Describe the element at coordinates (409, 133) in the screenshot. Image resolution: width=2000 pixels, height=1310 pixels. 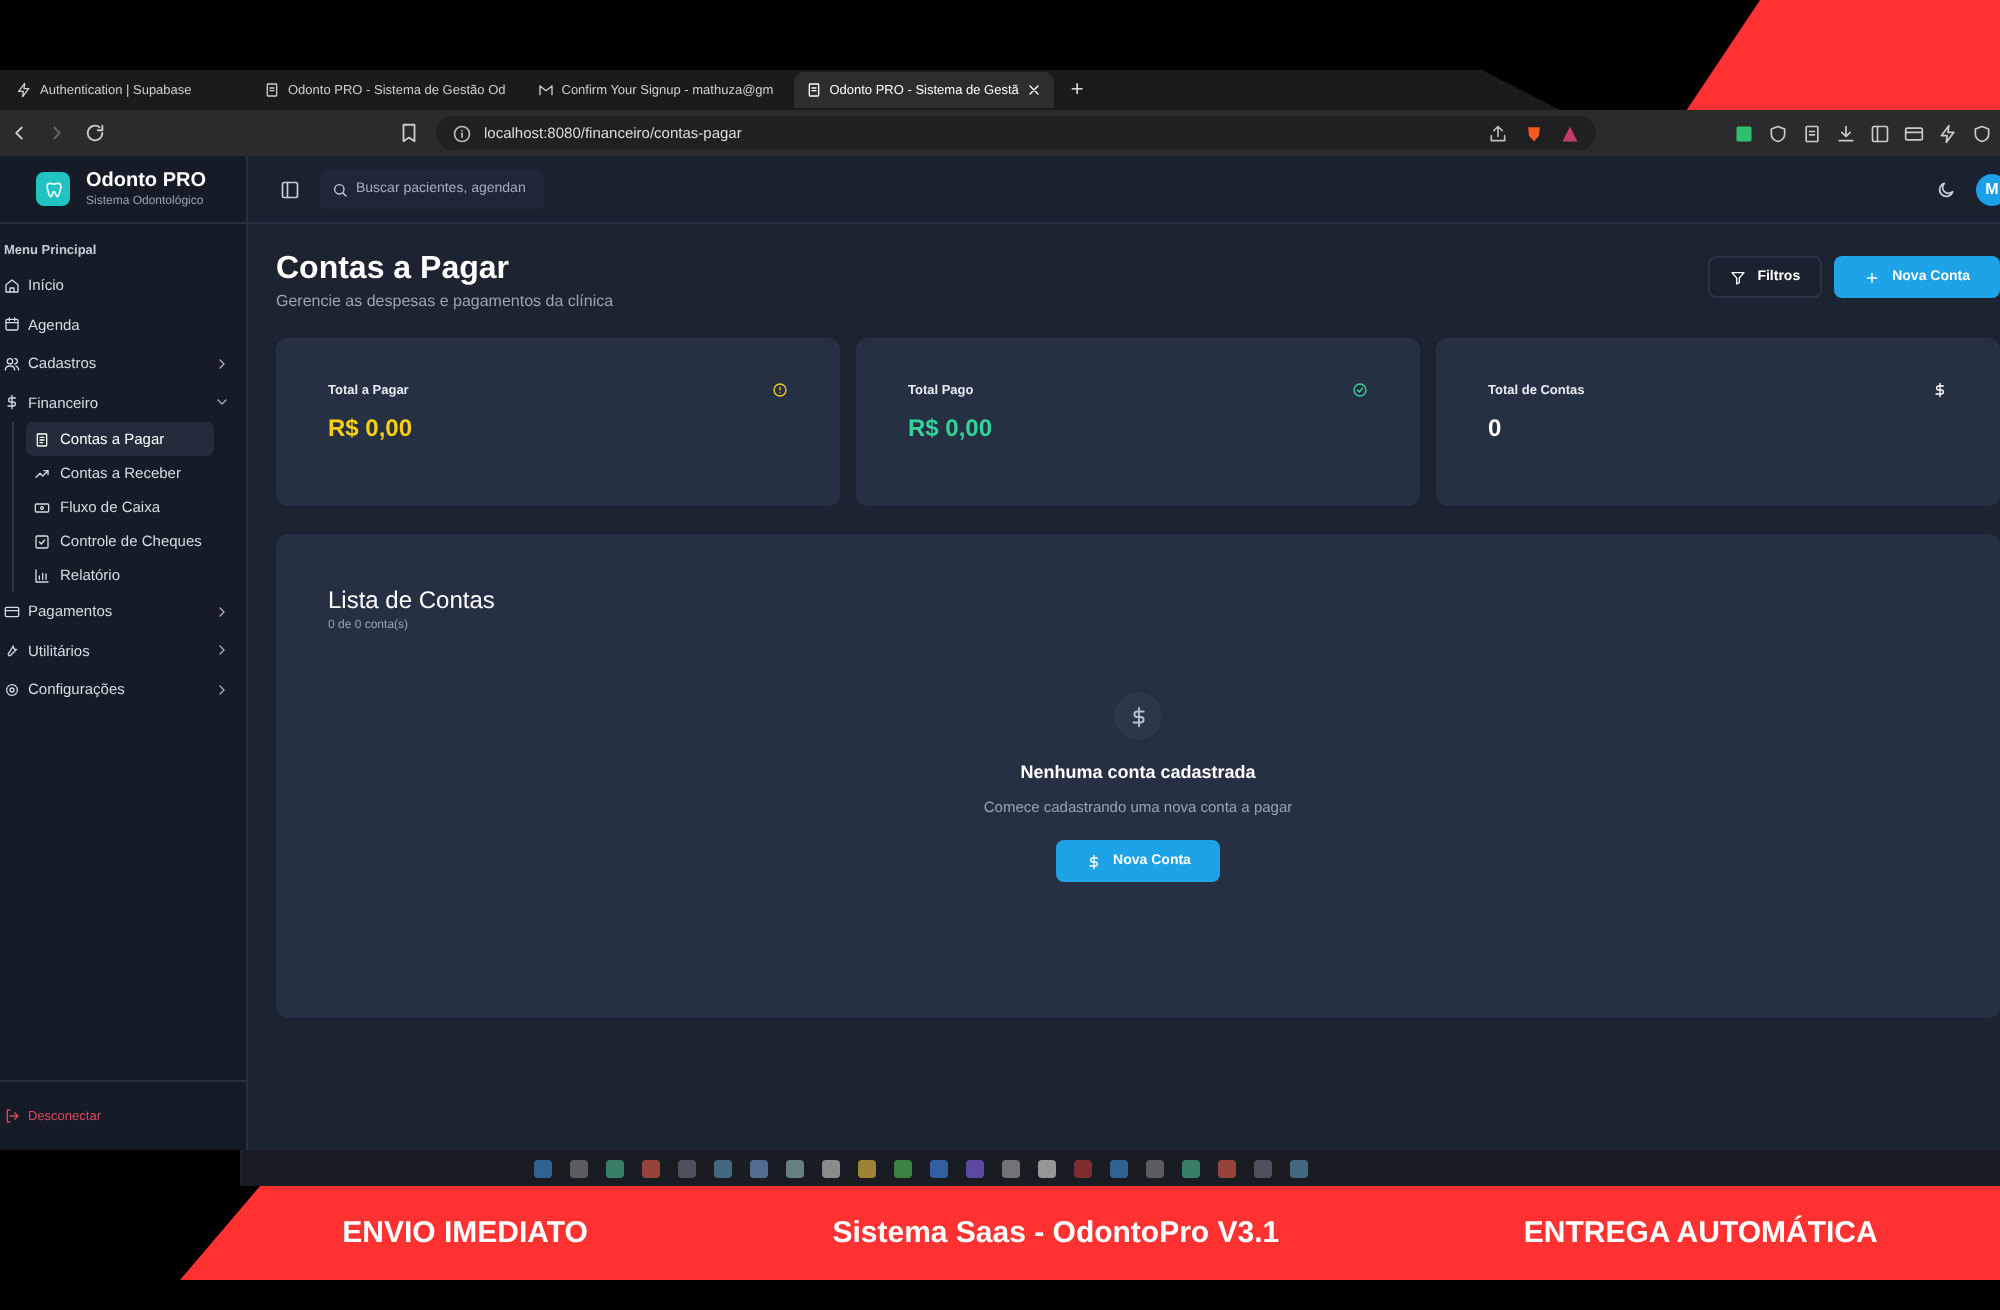
I see `bookmark-icon` at that location.